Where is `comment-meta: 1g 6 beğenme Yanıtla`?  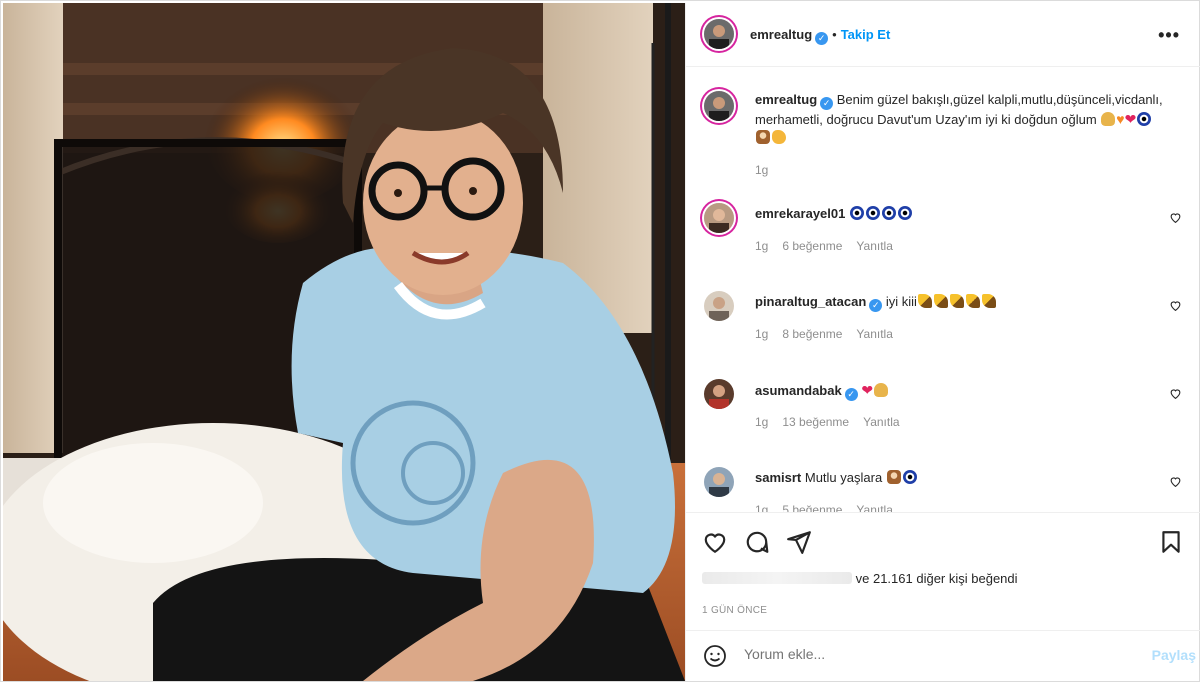
comment-meta: 1g 6 beğenme Yanıtla is located at coordinates (831, 246).